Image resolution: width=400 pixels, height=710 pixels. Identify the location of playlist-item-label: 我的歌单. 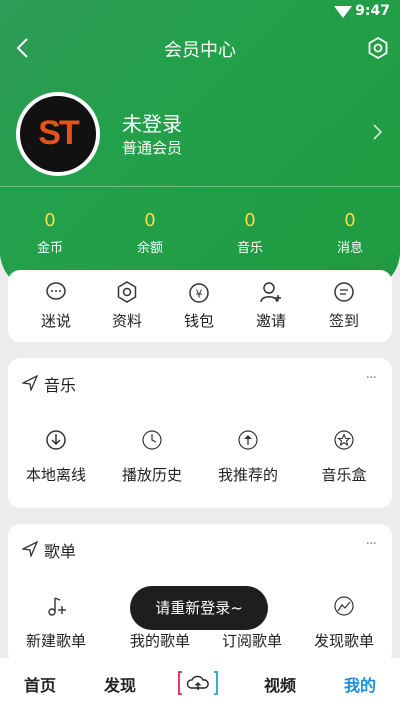
(159, 641).